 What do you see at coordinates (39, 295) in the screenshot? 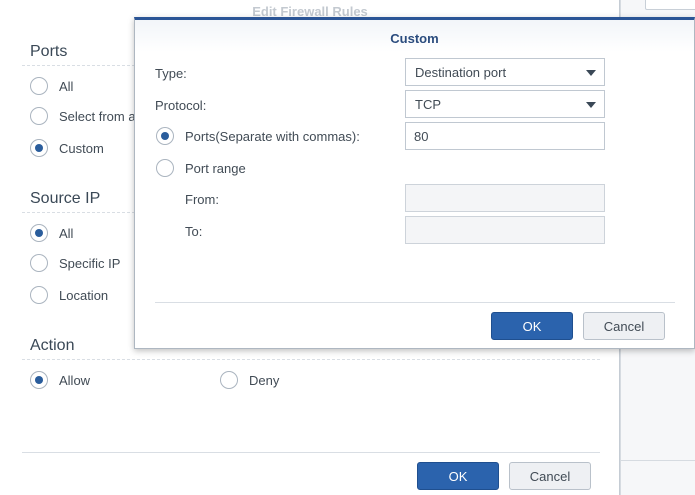
I see `source-ip-location-radio` at bounding box center [39, 295].